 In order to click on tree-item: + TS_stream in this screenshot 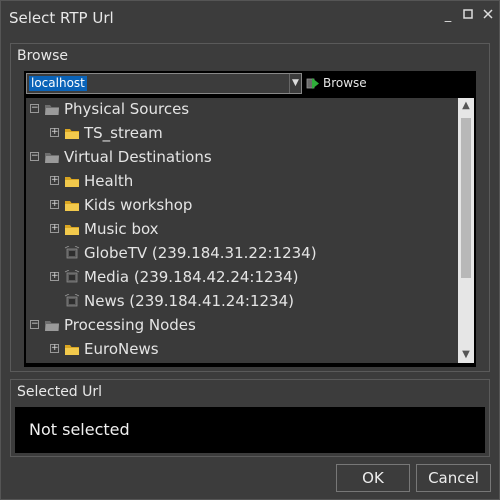, I will do `click(241, 134)`.